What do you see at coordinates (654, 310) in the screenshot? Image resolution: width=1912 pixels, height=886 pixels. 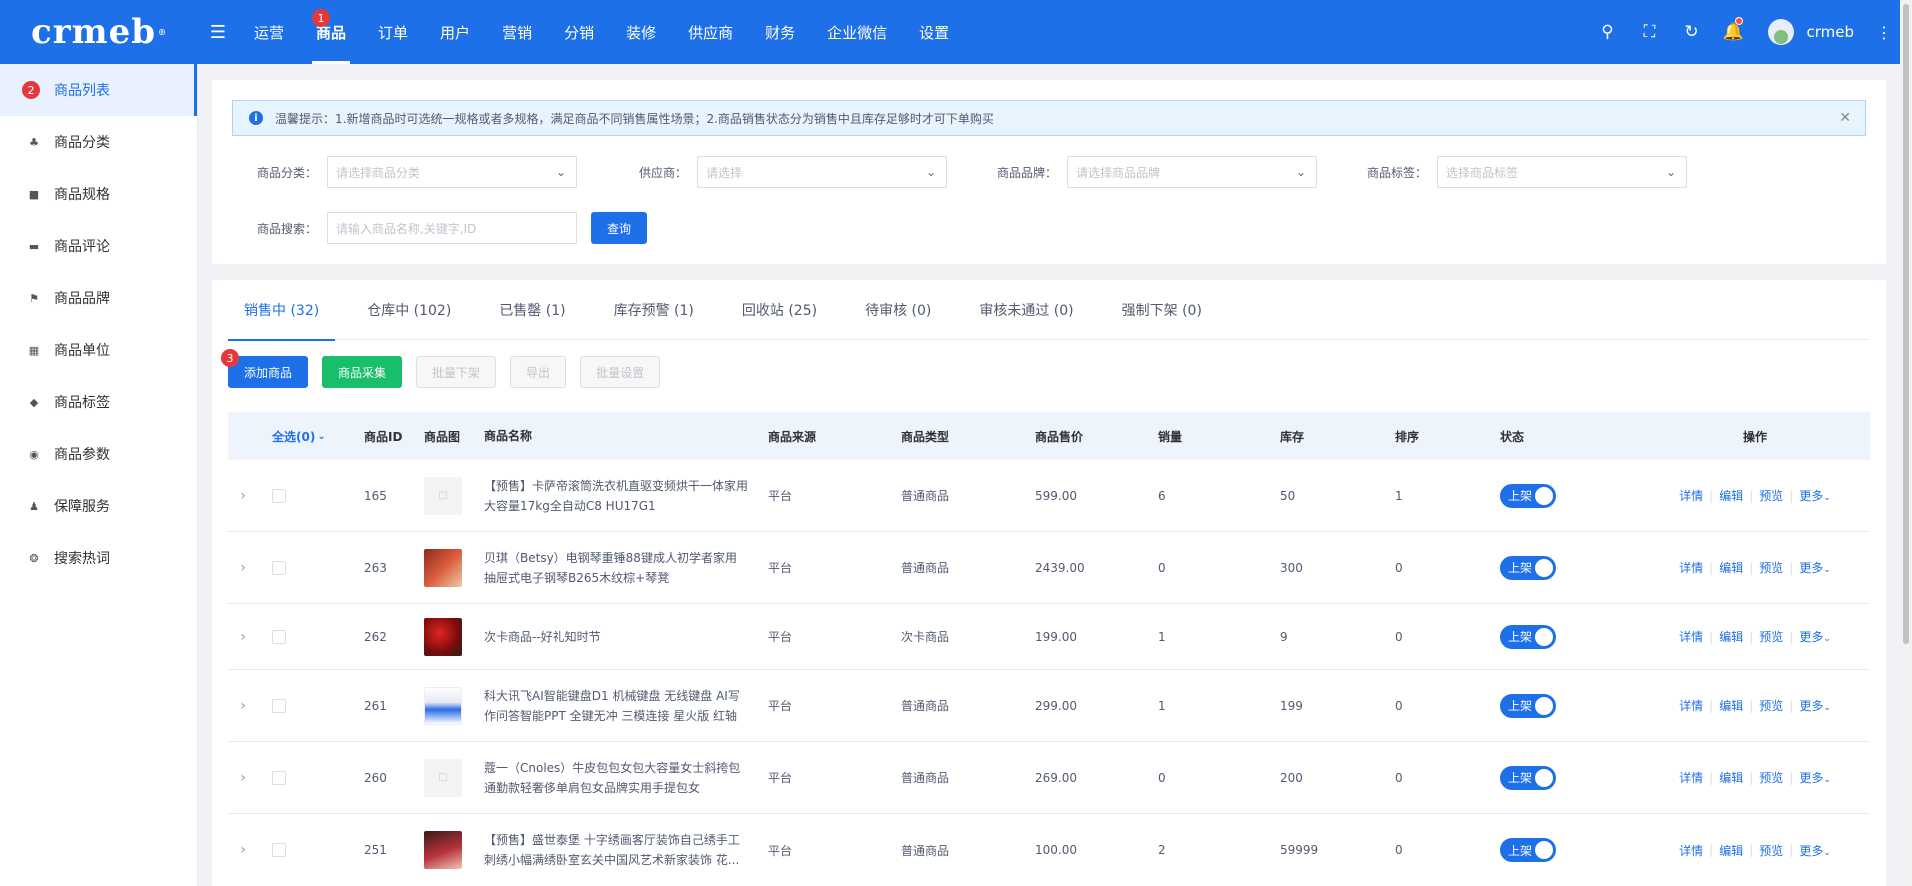 I see `tab-stock-warning: 库存预警 (1)` at bounding box center [654, 310].